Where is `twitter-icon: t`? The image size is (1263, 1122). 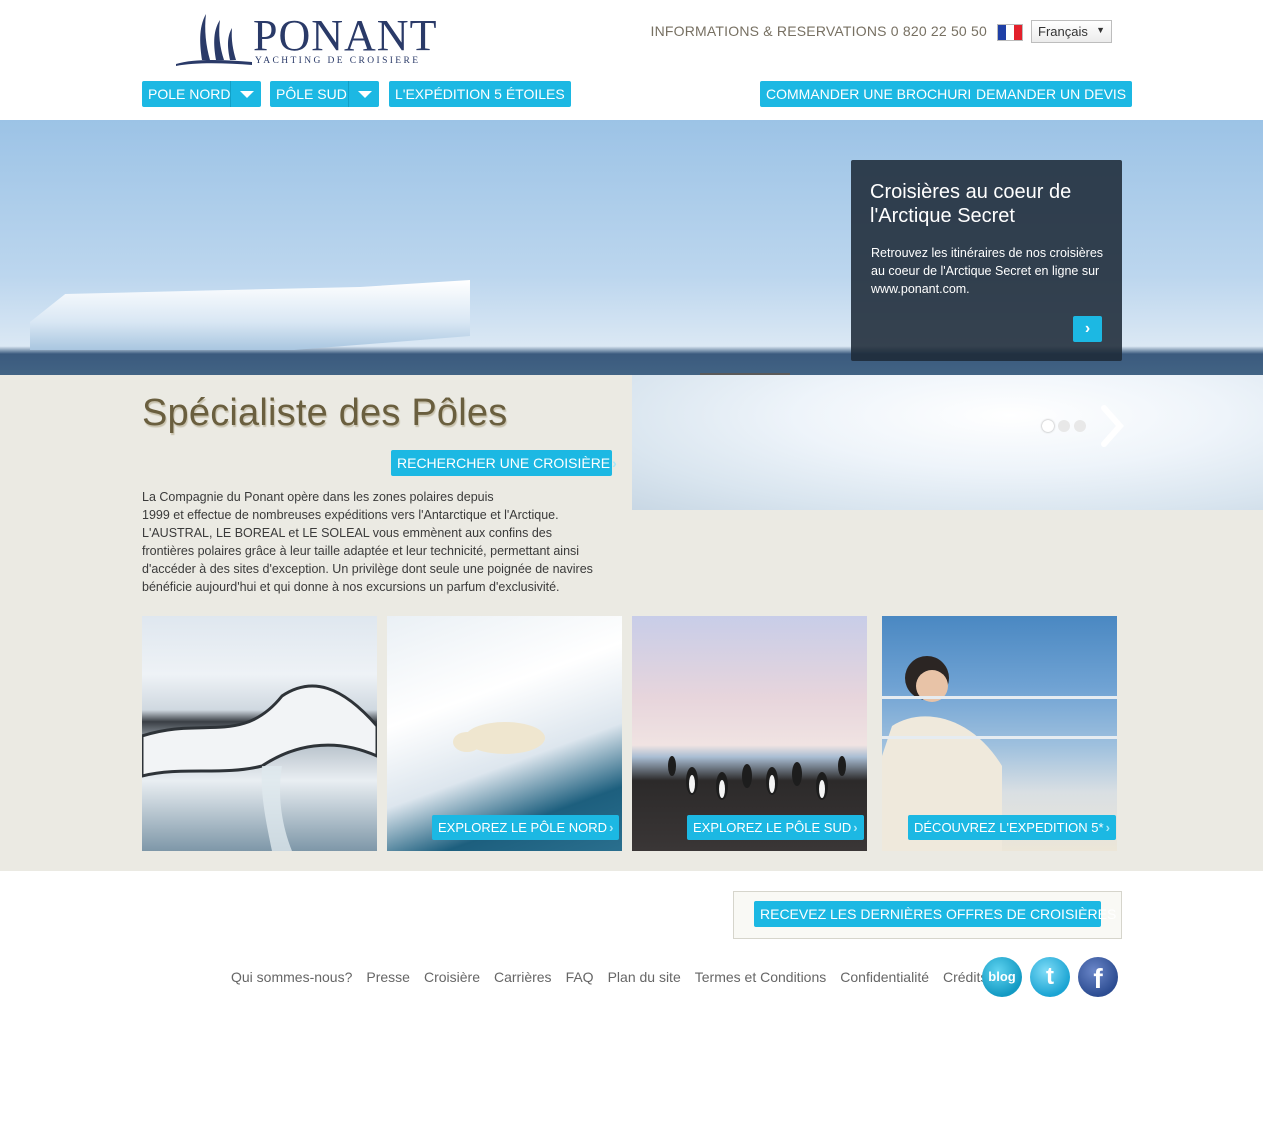 twitter-icon: t is located at coordinates (1050, 977).